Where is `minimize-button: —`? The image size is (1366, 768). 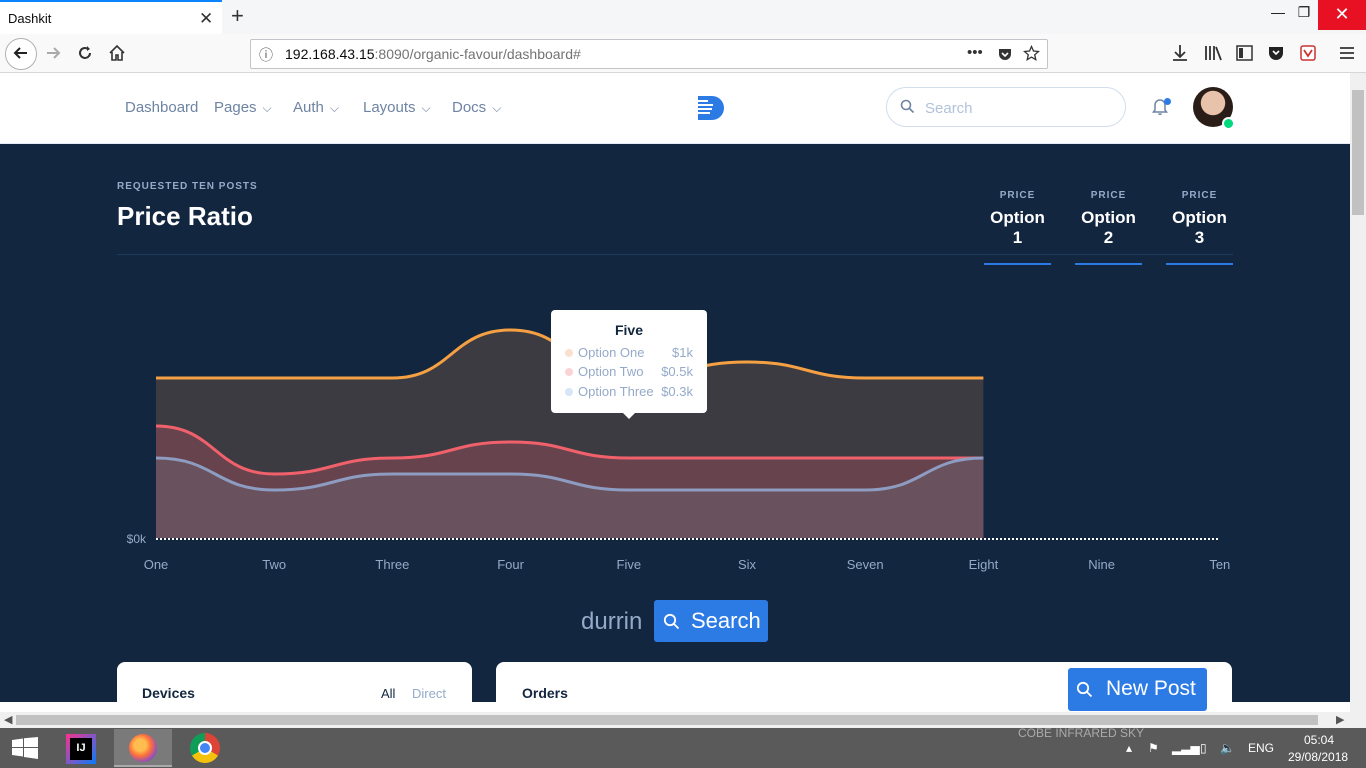
minimize-button: — is located at coordinates (1278, 12).